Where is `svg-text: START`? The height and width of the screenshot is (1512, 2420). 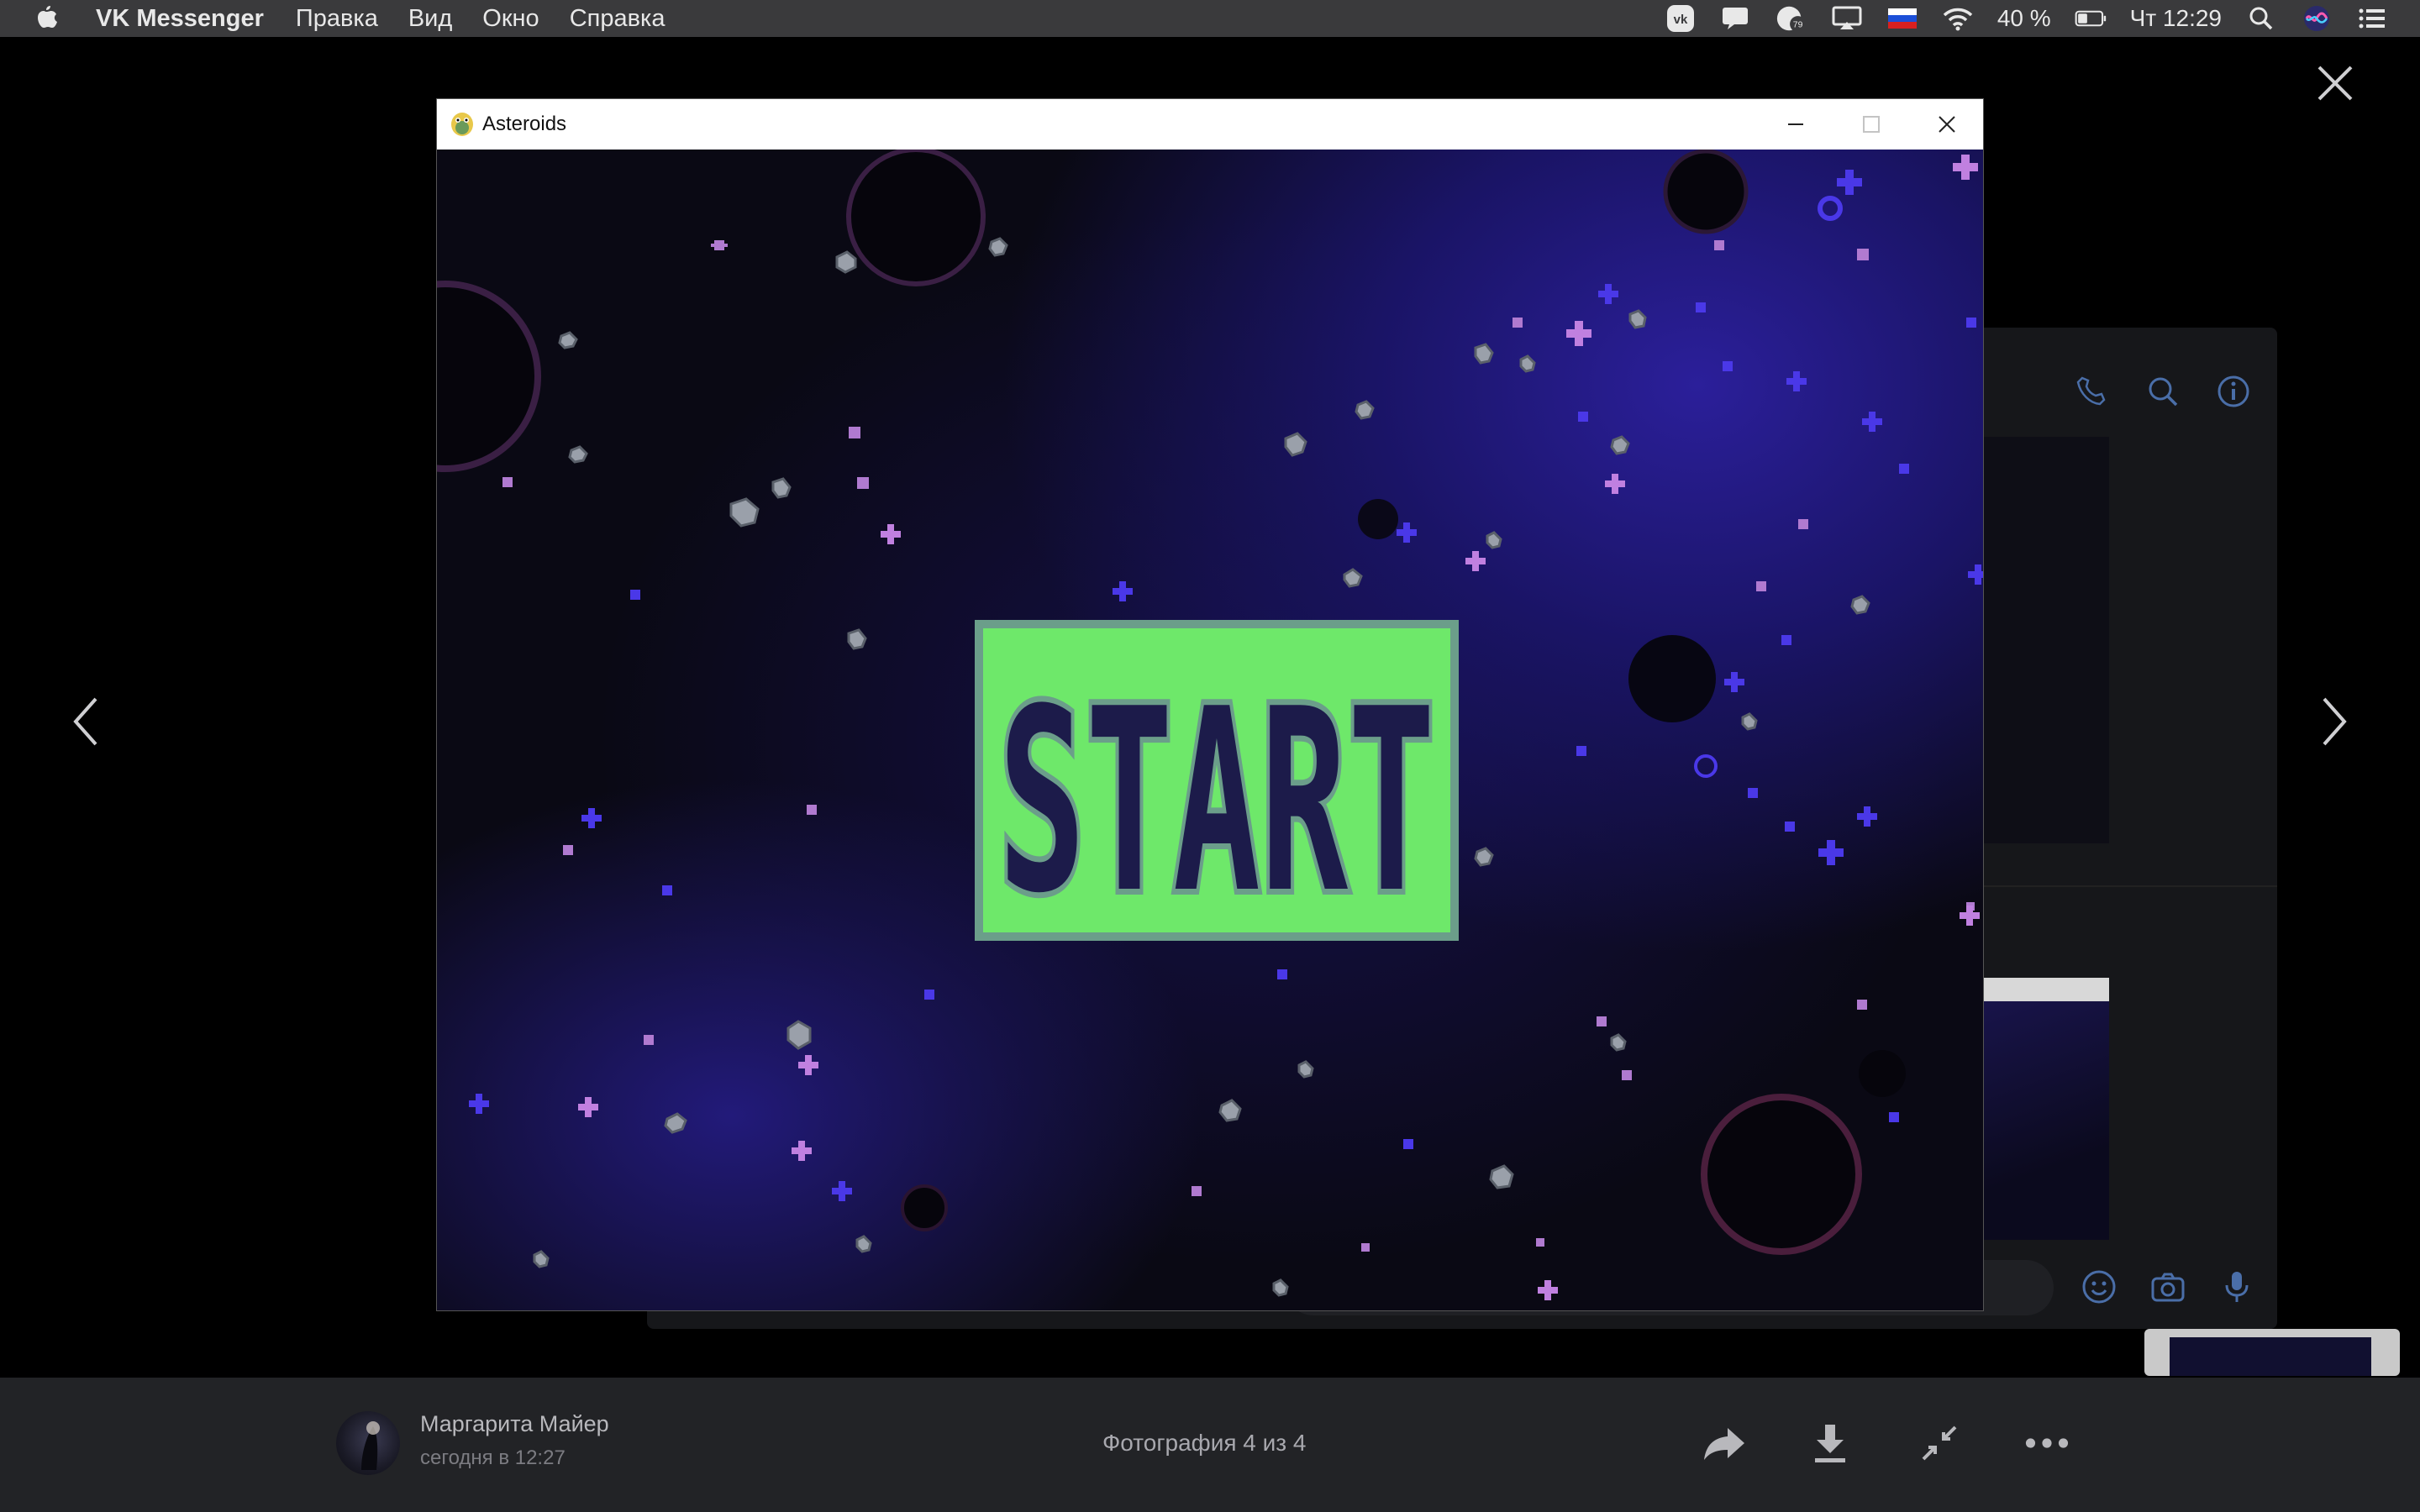 svg-text: START is located at coordinates (1216, 798).